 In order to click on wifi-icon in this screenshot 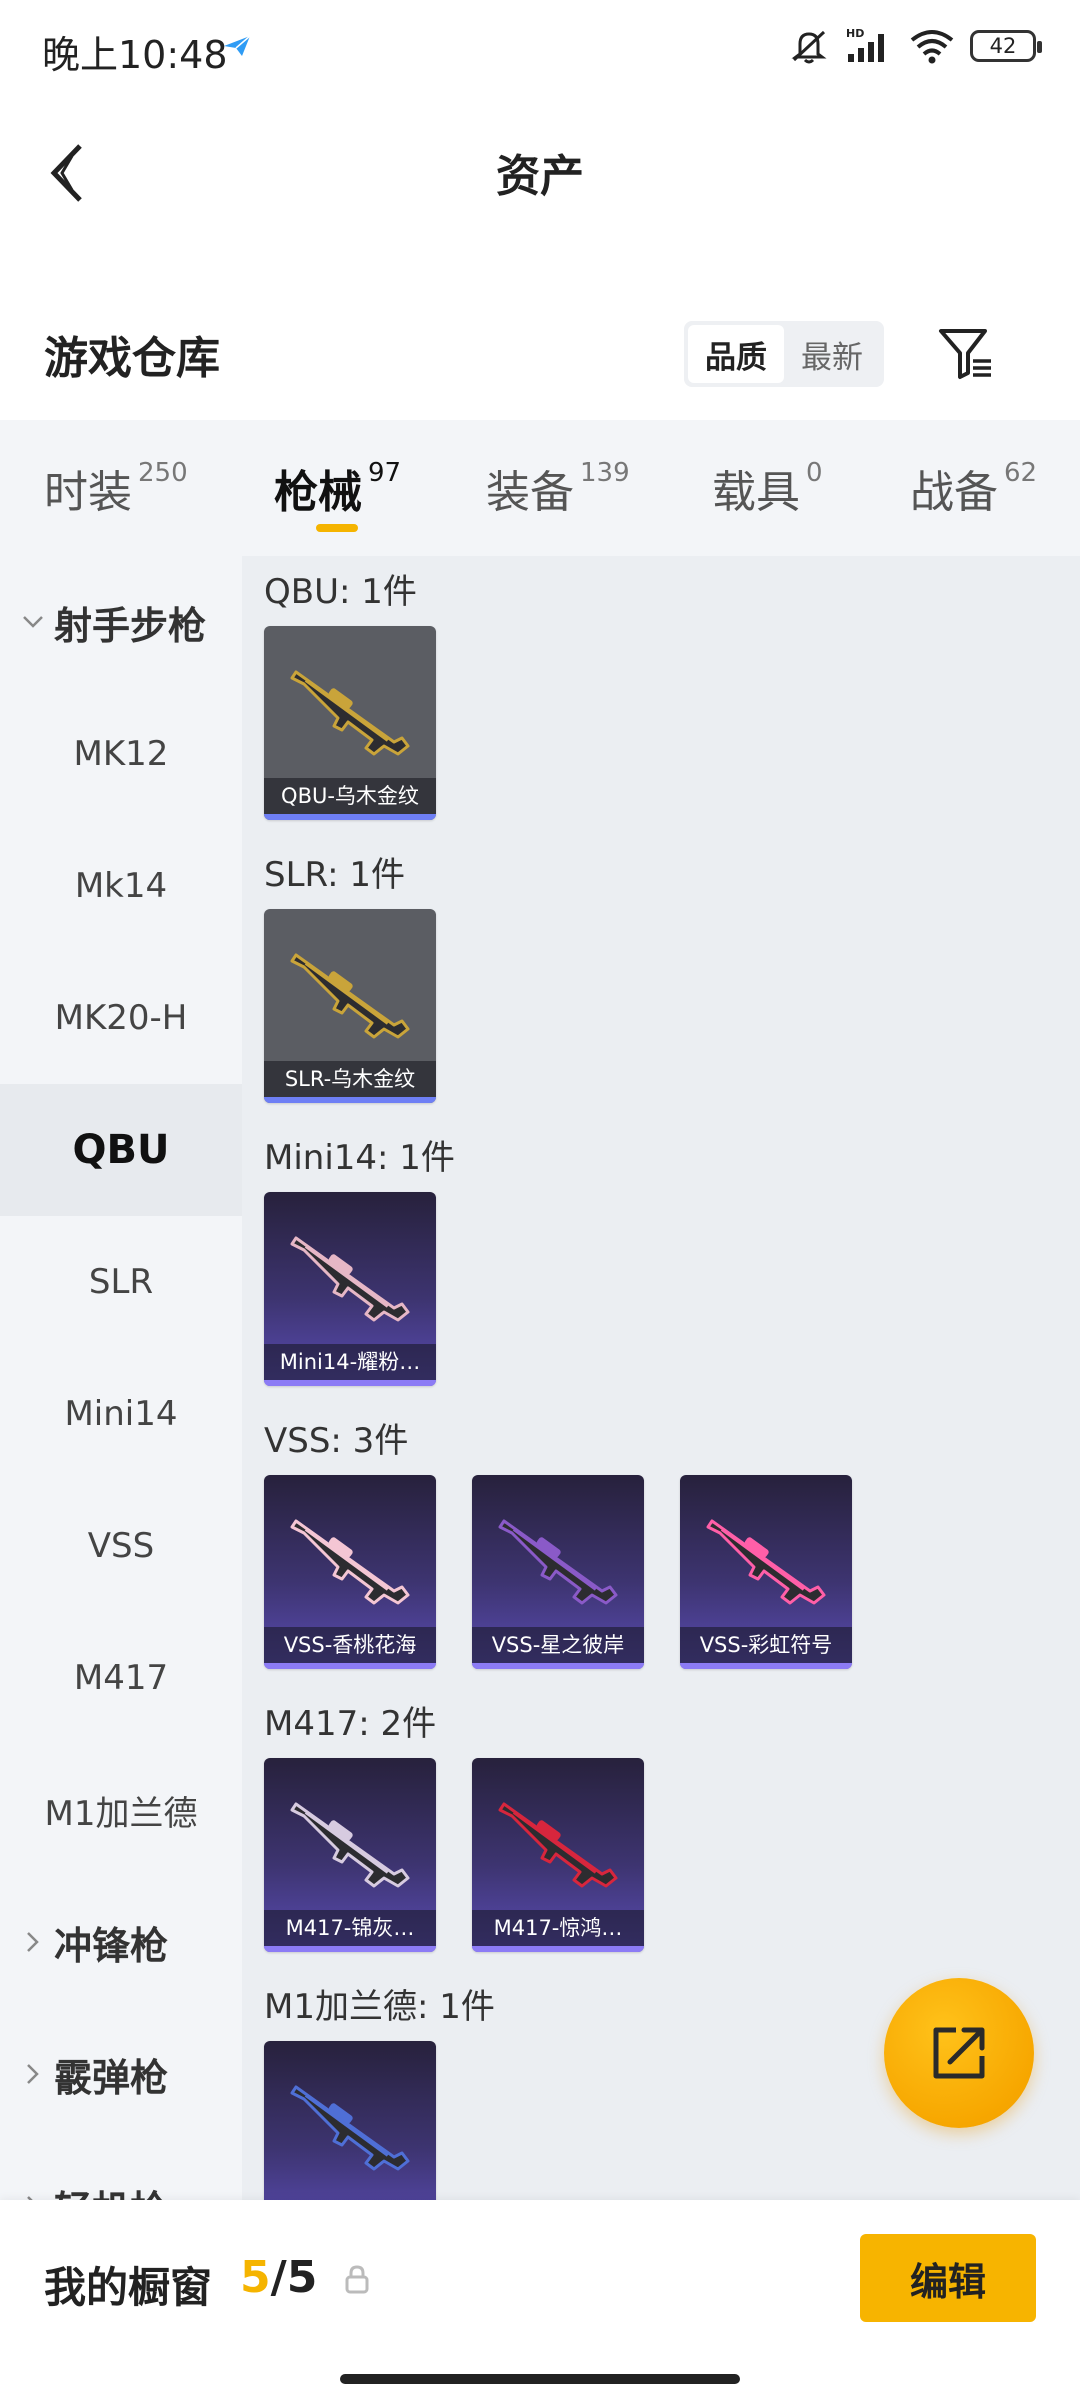, I will do `click(932, 47)`.